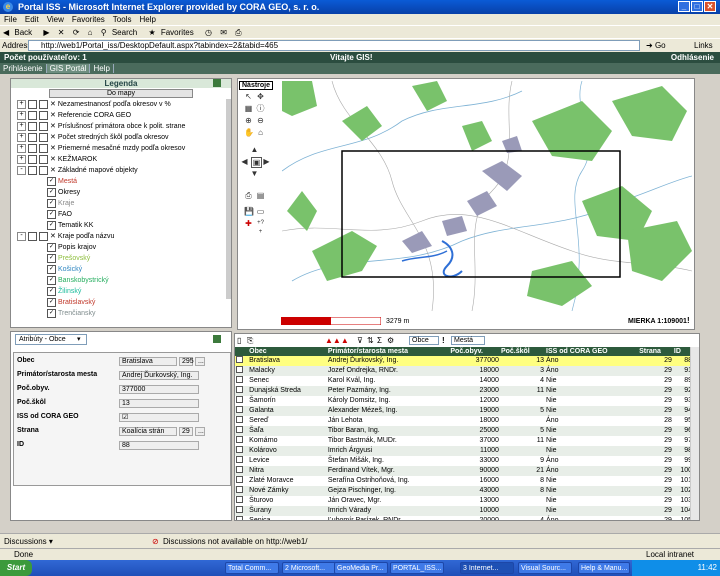 The image size is (720, 576). Describe the element at coordinates (172, 32) in the screenshot. I see `favorites-button: ★ Favorites` at that location.